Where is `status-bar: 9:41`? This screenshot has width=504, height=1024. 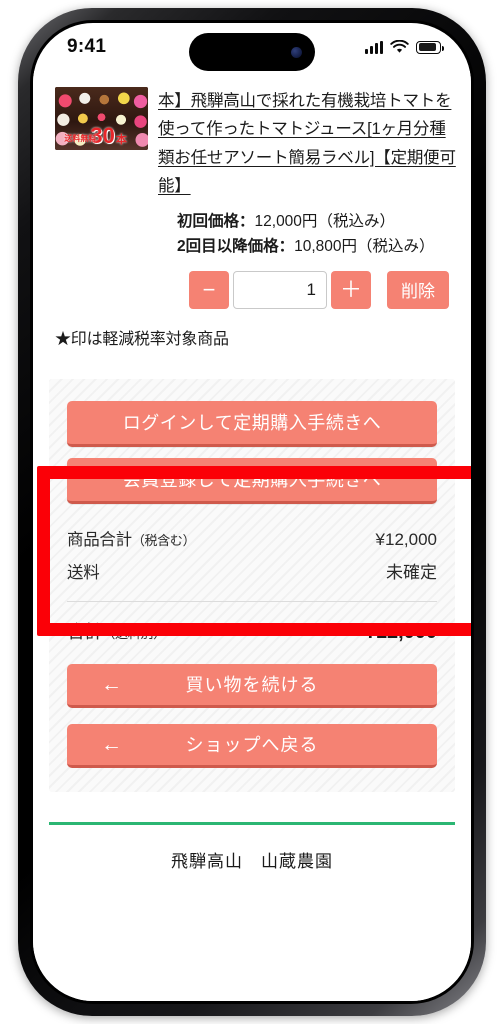 status-bar: 9:41 is located at coordinates (252, 47).